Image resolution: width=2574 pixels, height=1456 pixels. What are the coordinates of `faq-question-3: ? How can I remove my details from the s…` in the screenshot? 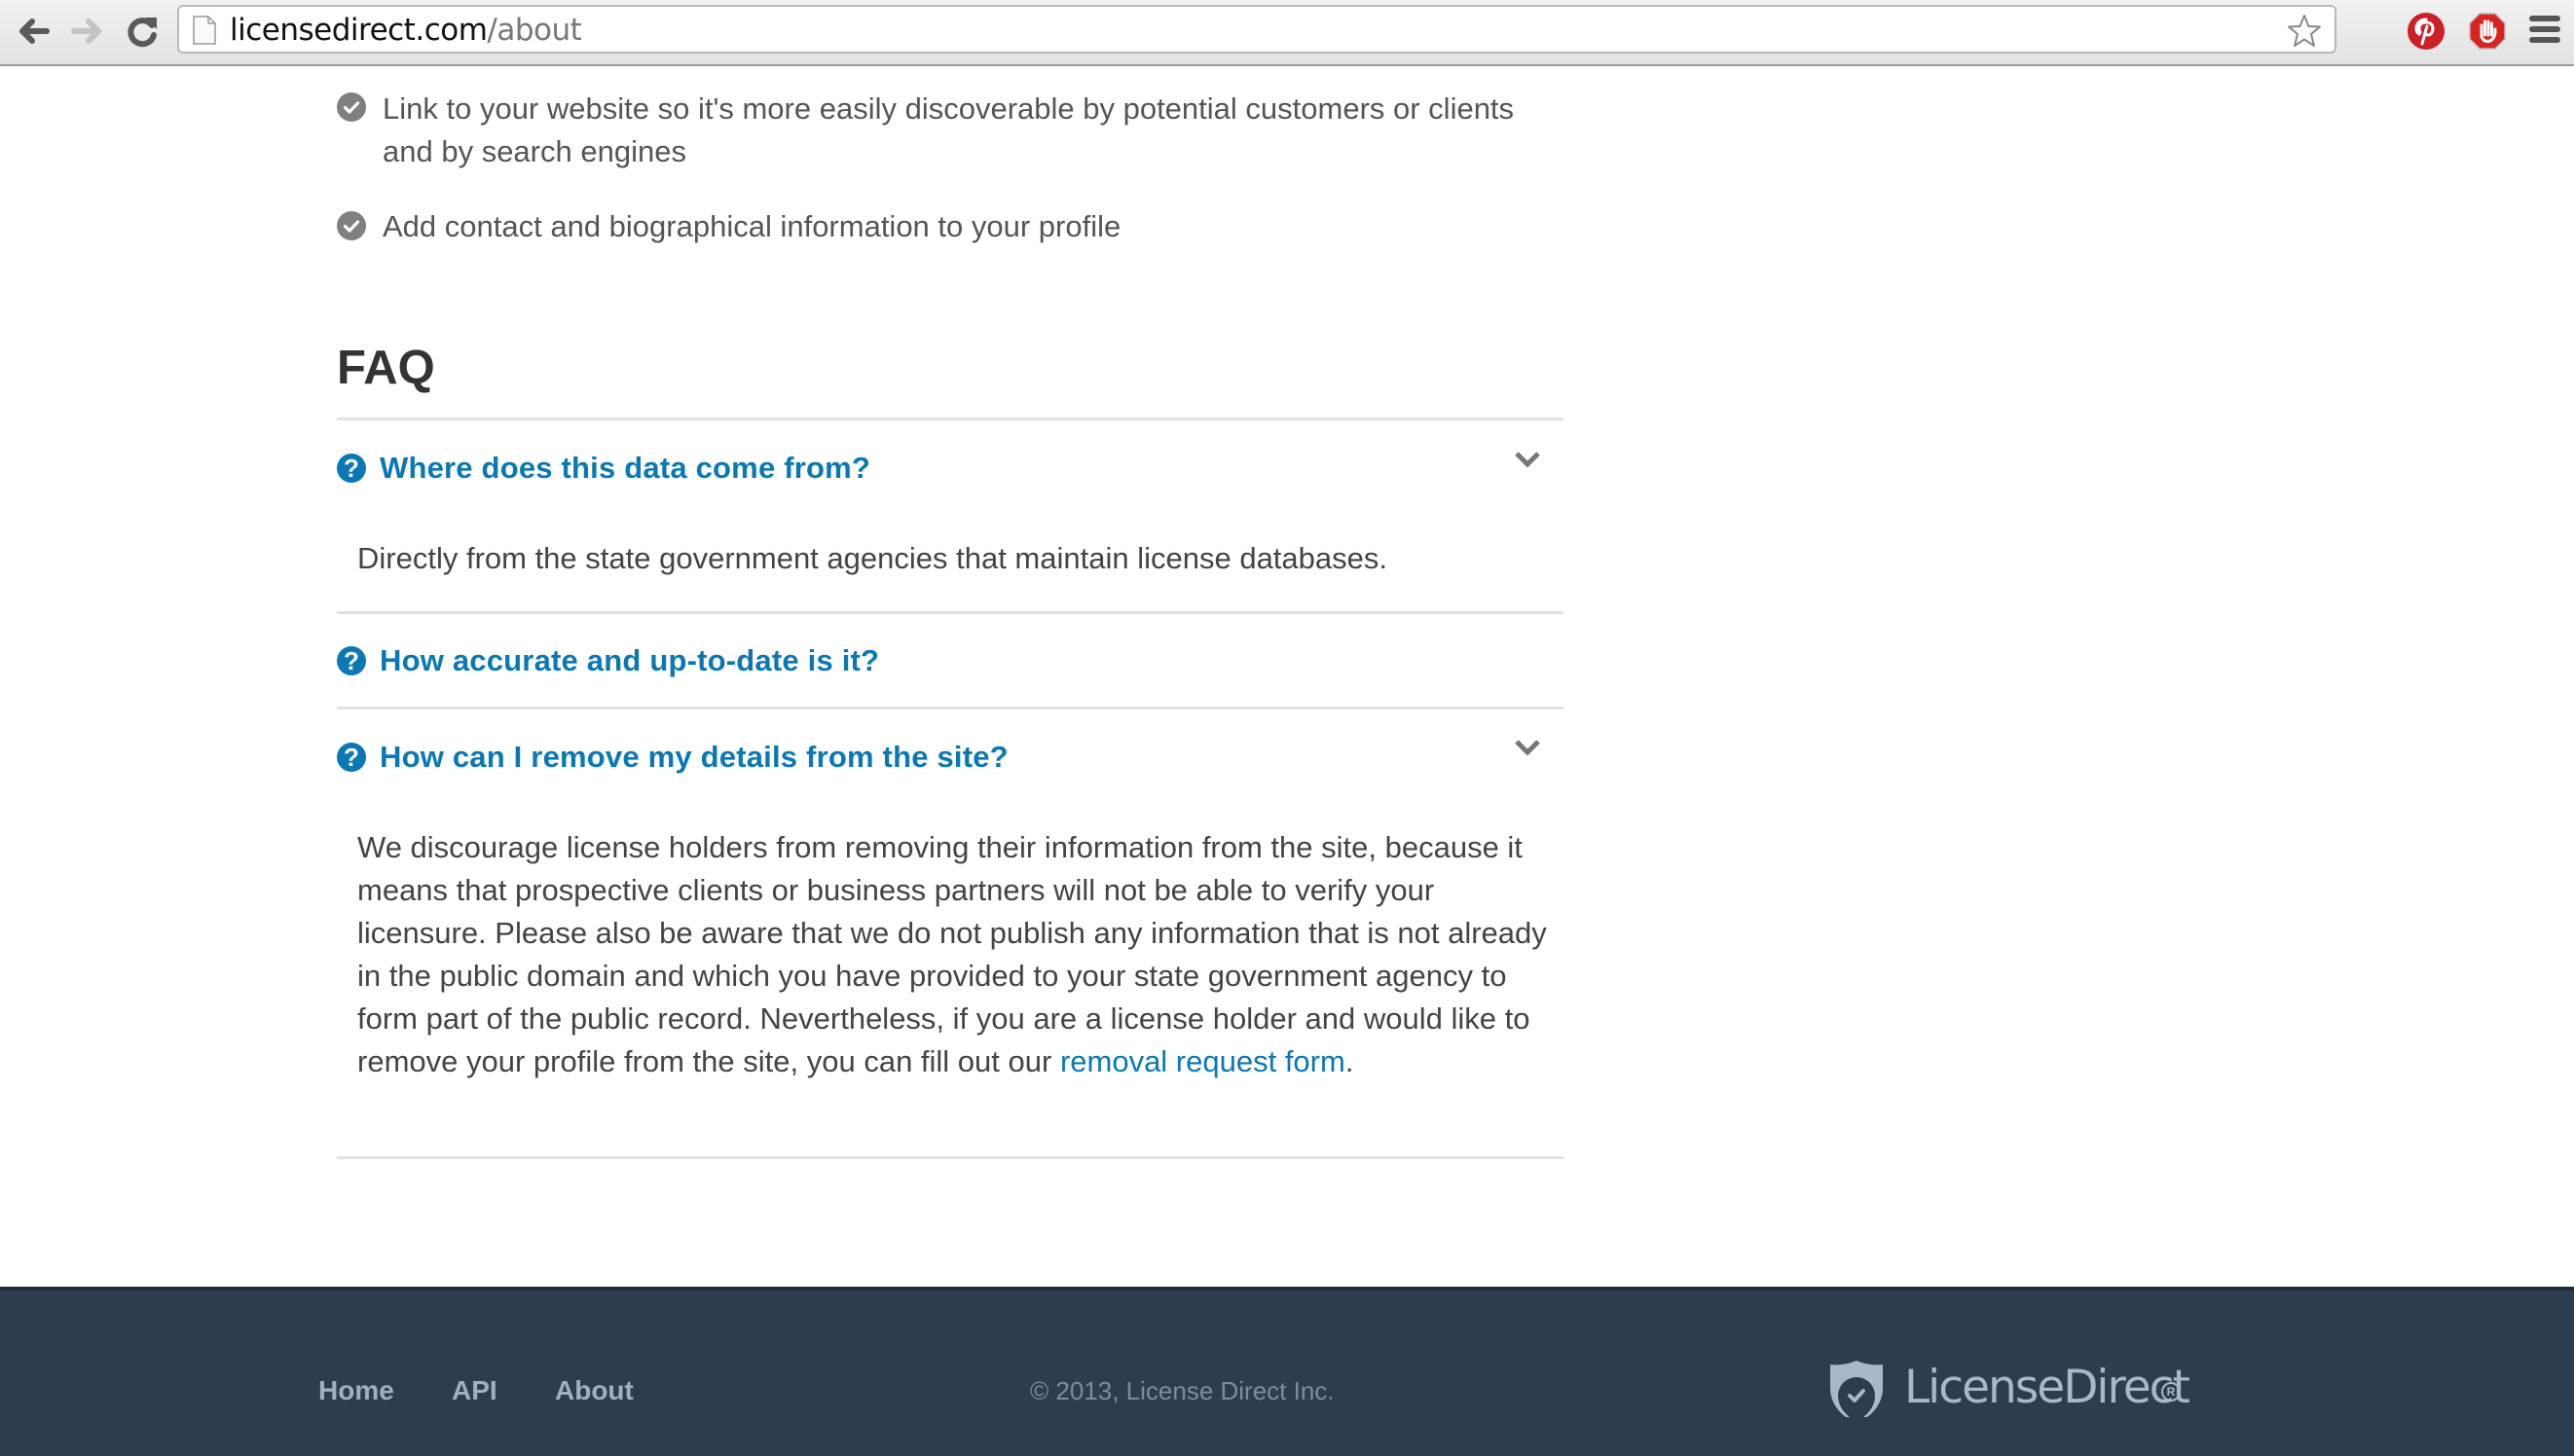 It's located at (950, 757).